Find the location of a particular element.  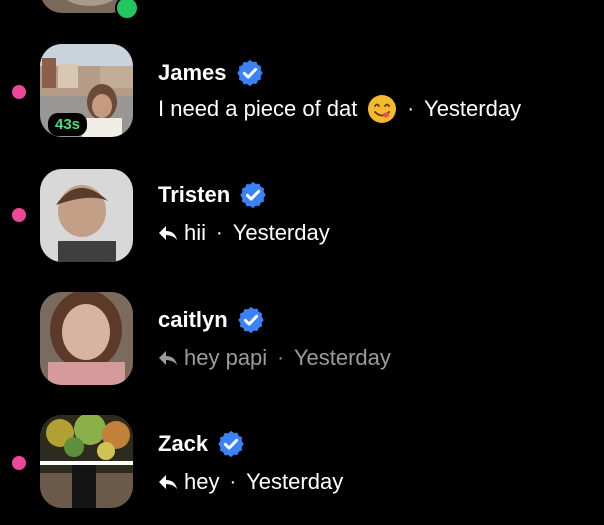

online-status-dot is located at coordinates (127, 10).